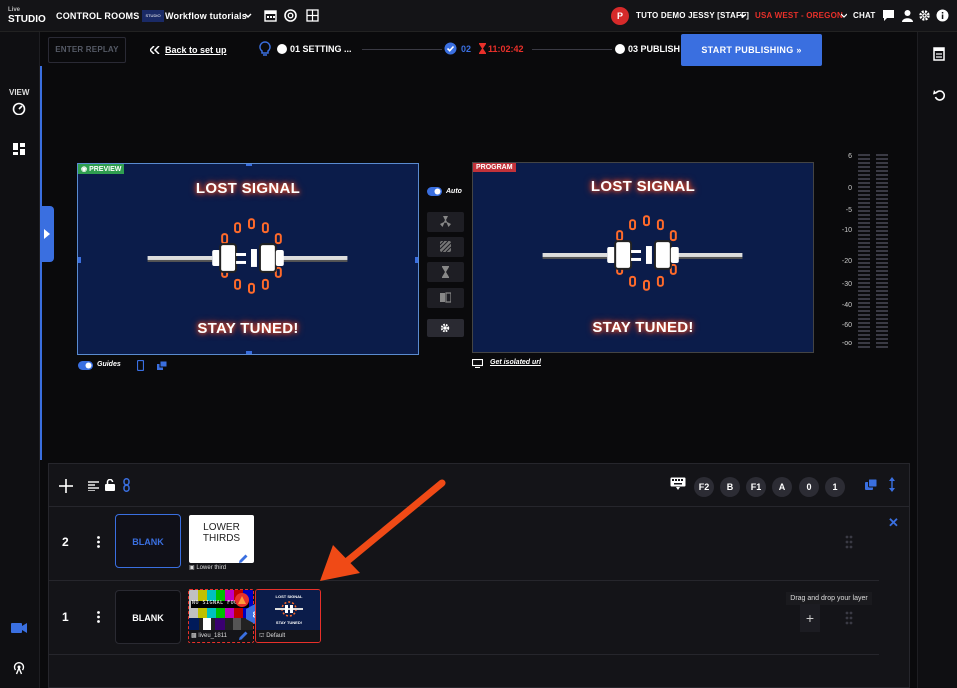  Describe the element at coordinates (28, 16) in the screenshot. I see `app-logo: Live STUDIO` at that location.